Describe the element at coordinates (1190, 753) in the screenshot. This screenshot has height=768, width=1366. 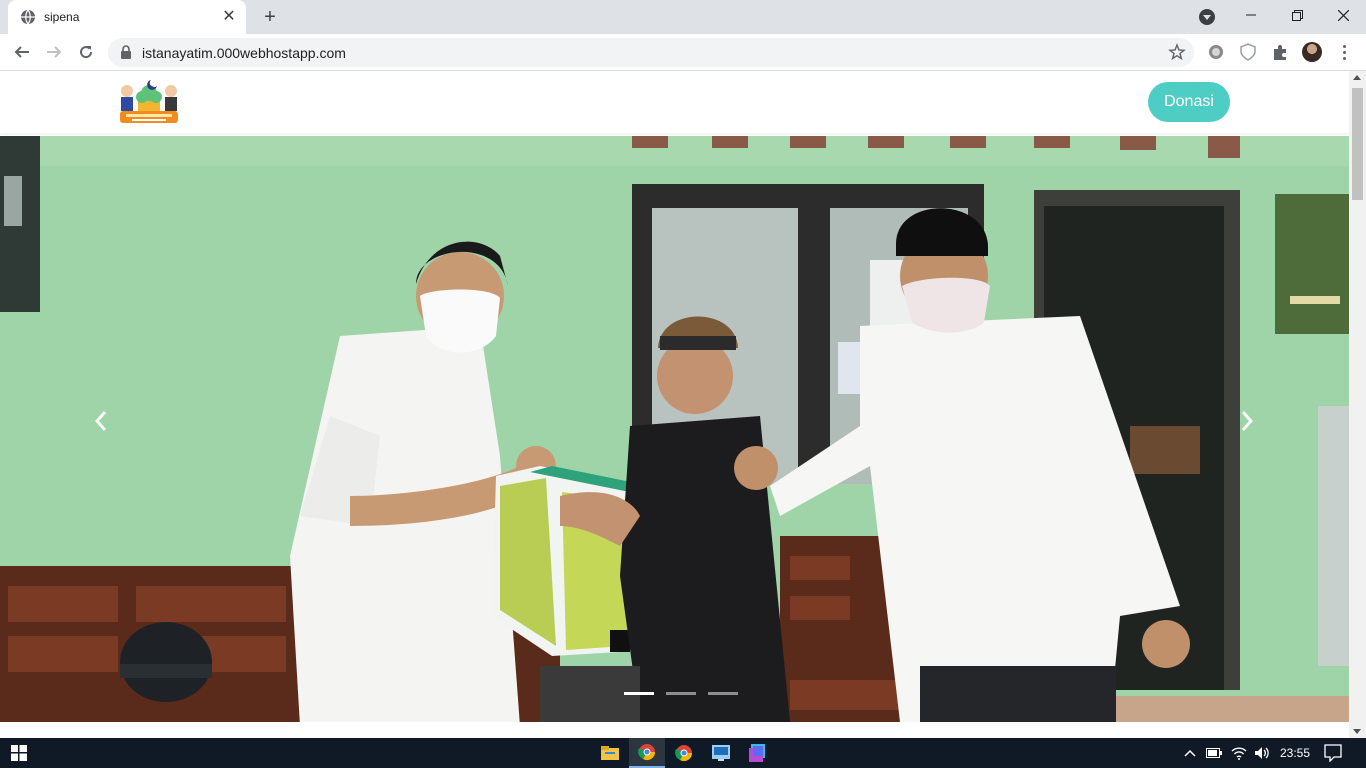
I see `tray-chevron-up-icon` at that location.